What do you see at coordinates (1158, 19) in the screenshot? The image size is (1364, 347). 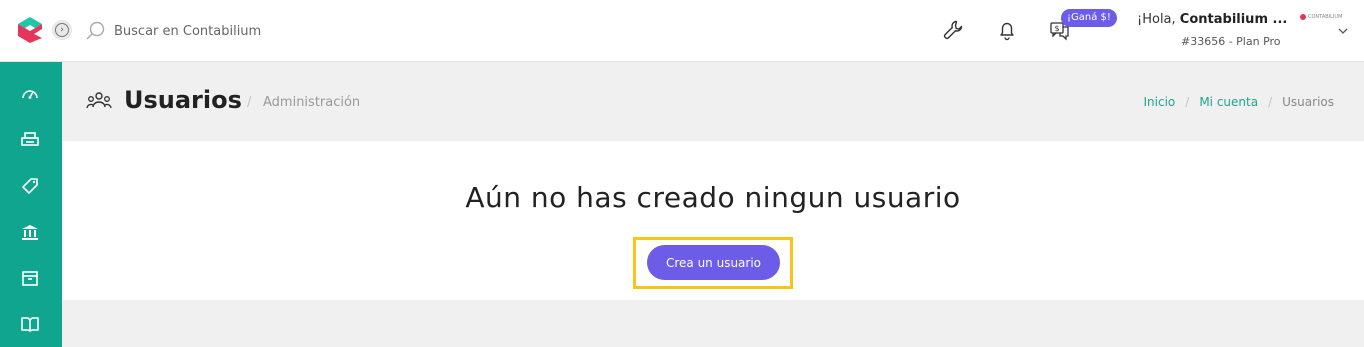 I see `greeting-prefix: ¡Hola,` at bounding box center [1158, 19].